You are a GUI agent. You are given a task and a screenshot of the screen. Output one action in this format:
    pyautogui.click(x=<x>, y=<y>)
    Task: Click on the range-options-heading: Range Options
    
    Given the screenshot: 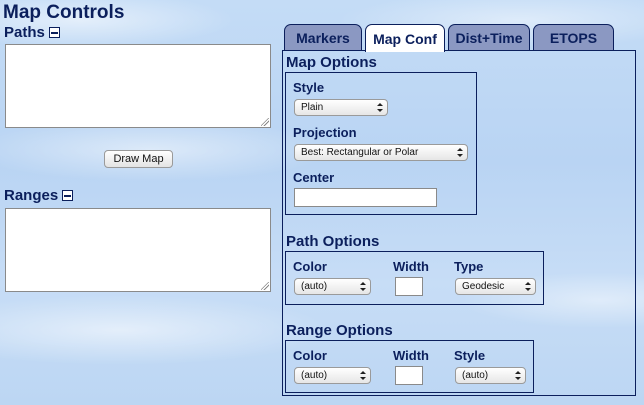 What is the action you would take?
    pyautogui.click(x=339, y=330)
    